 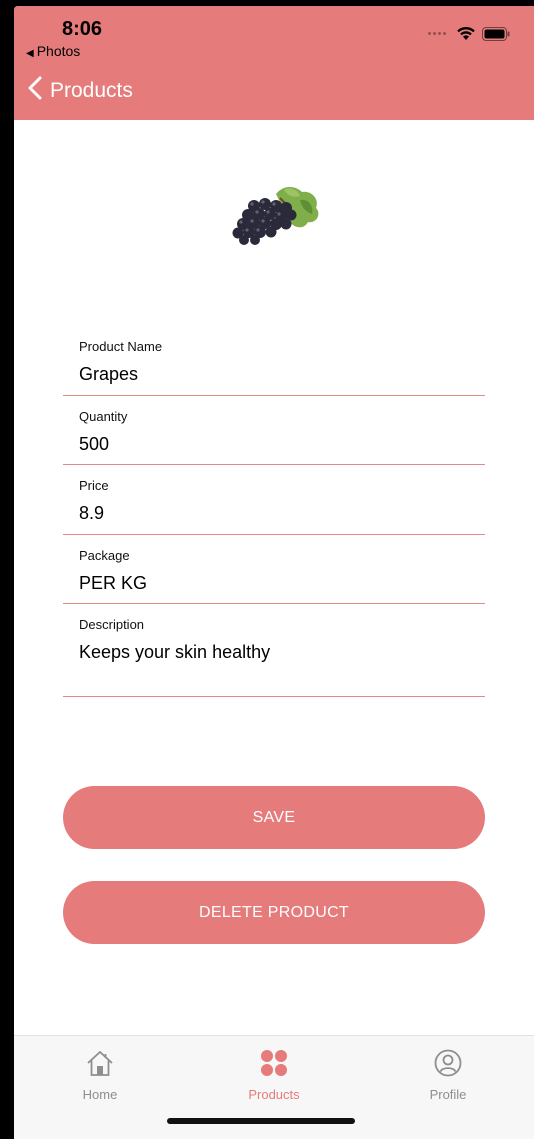 I want to click on profile-icon, so click(x=448, y=1065).